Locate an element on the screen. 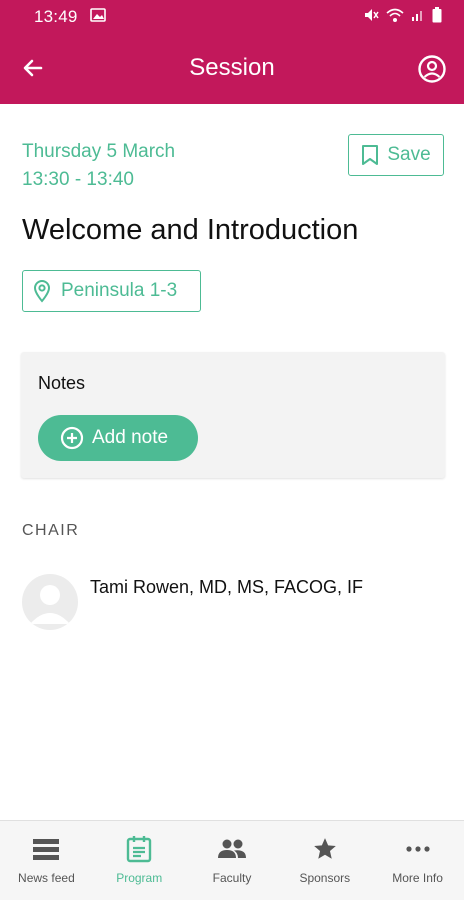  bookmark-icon is located at coordinates (370, 155).